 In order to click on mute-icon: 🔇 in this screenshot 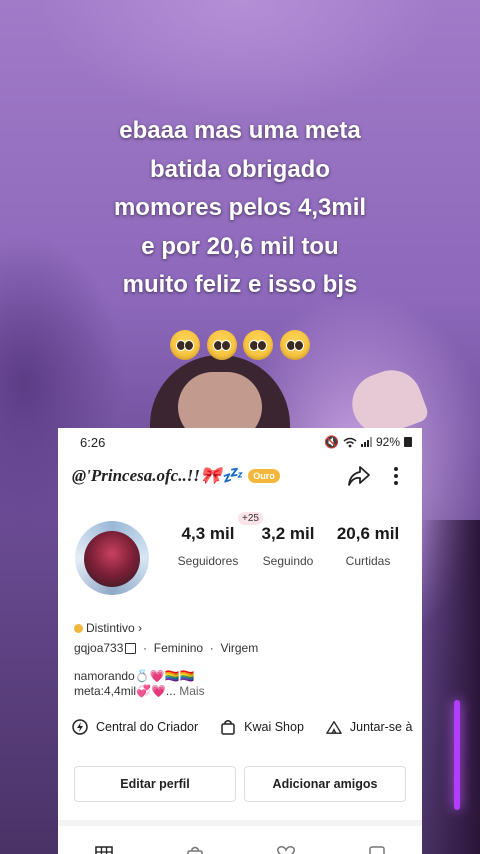, I will do `click(331, 442)`.